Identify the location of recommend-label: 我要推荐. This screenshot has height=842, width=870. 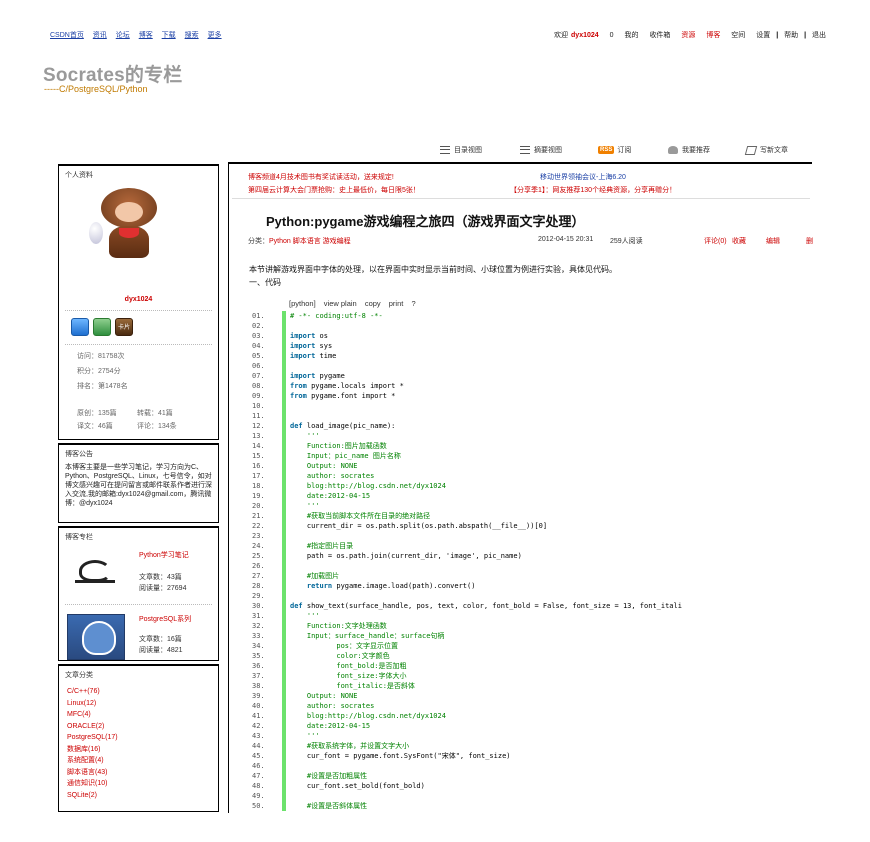
(696, 150).